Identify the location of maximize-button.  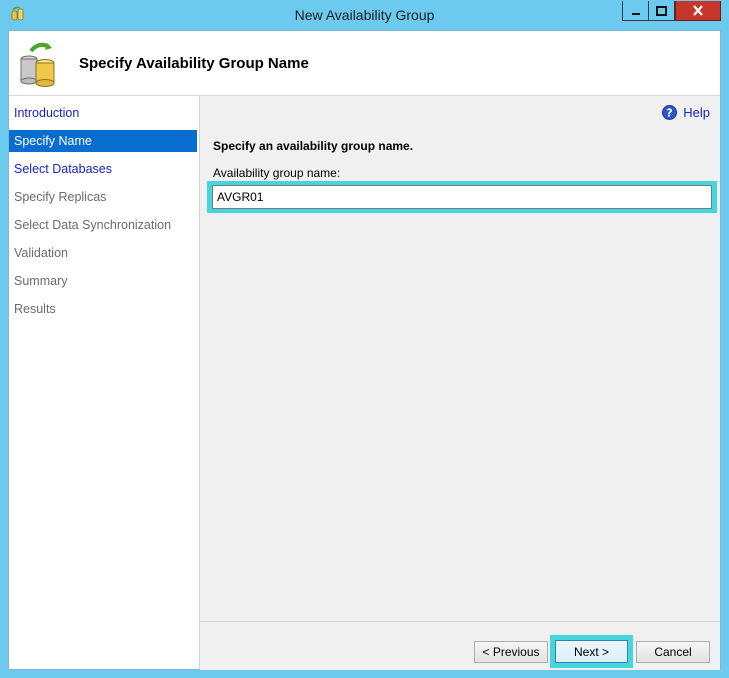
(661, 11).